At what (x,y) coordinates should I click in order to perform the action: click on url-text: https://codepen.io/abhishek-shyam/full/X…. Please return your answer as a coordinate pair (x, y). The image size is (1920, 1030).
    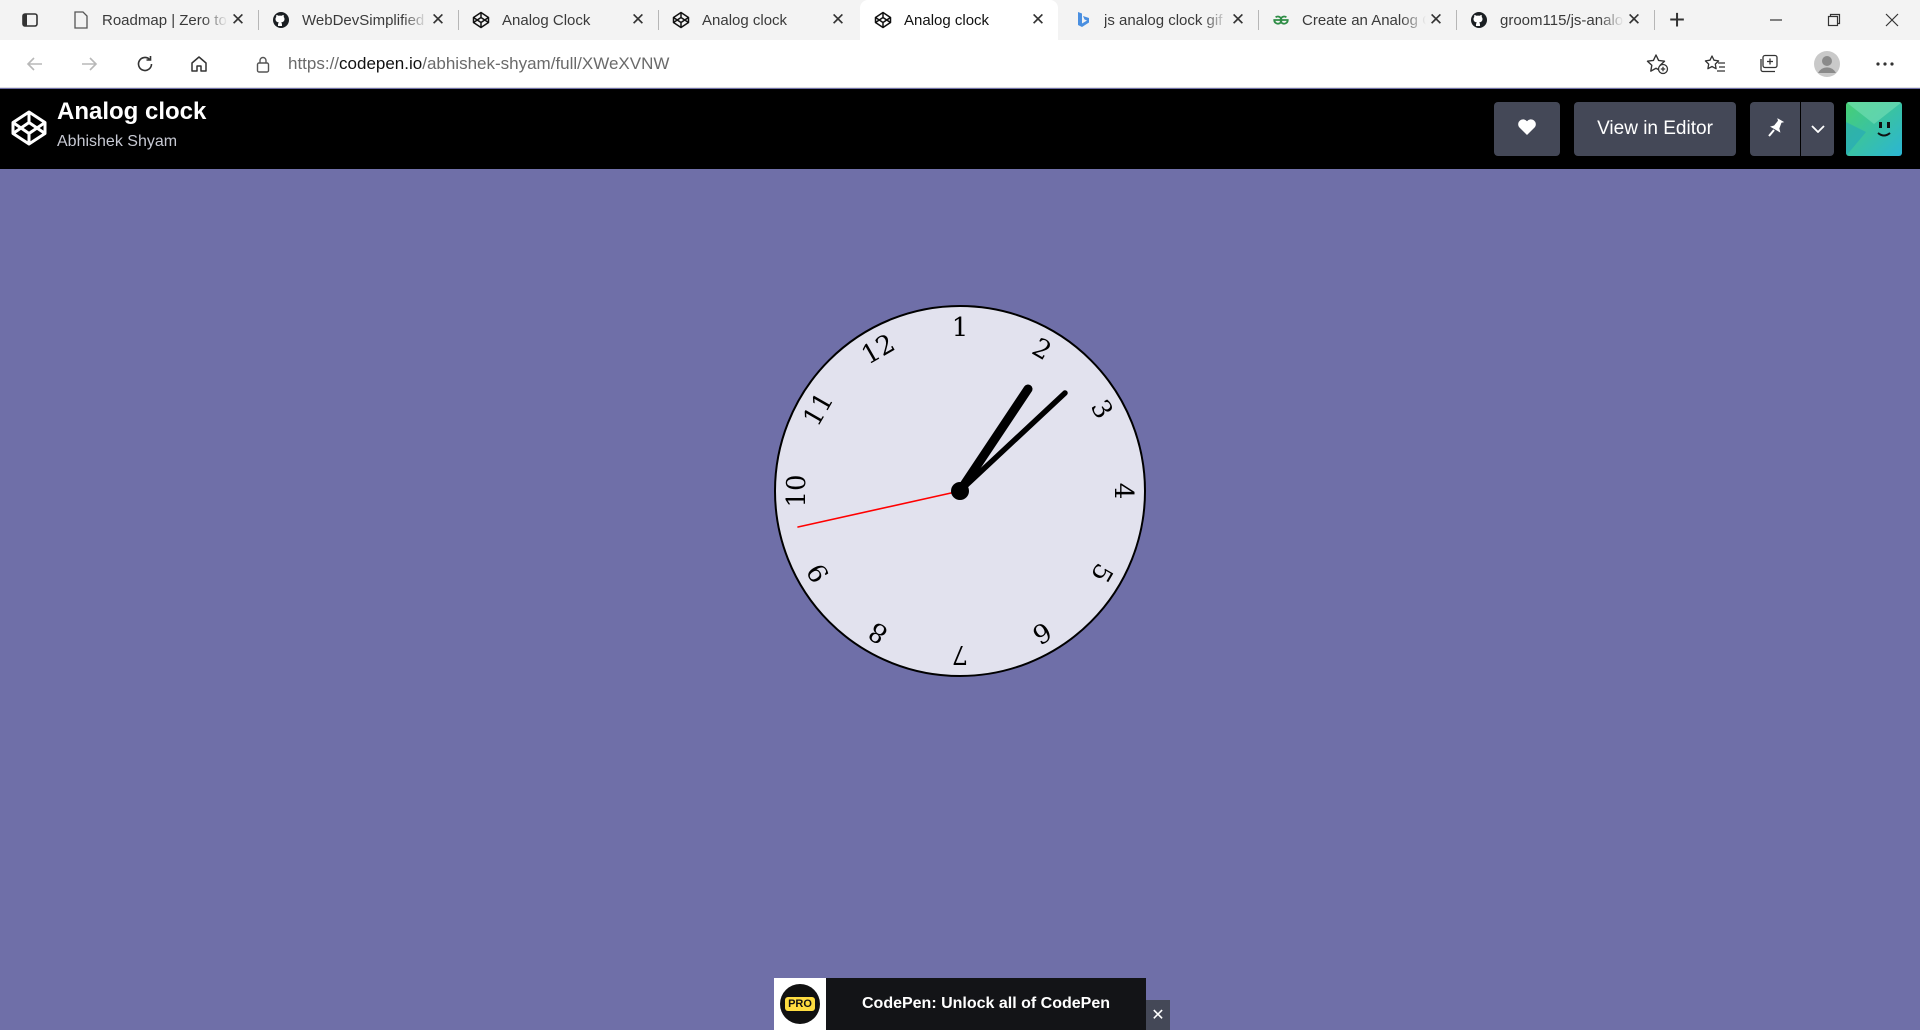
    Looking at the image, I should click on (479, 63).